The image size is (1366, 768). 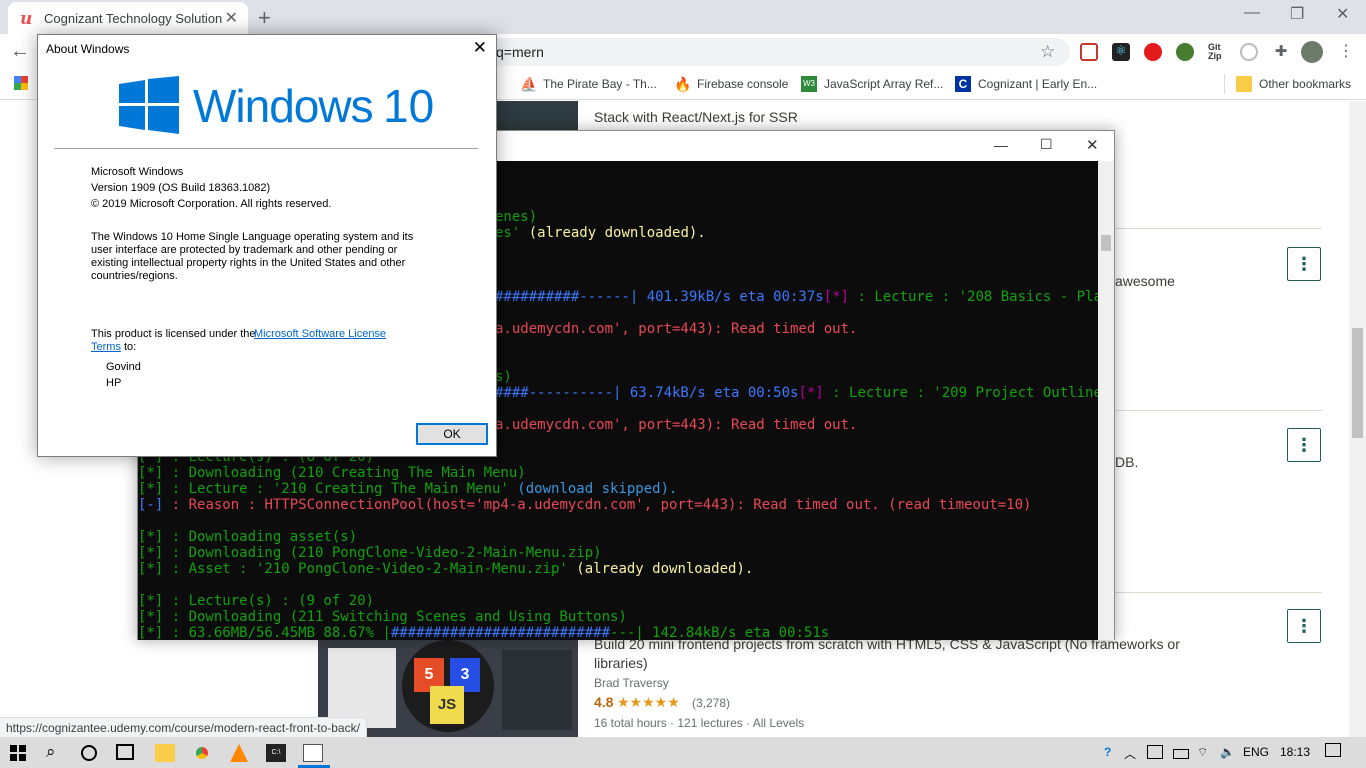 What do you see at coordinates (231, 18) in the screenshot?
I see `tab-close-icon: ✕` at bounding box center [231, 18].